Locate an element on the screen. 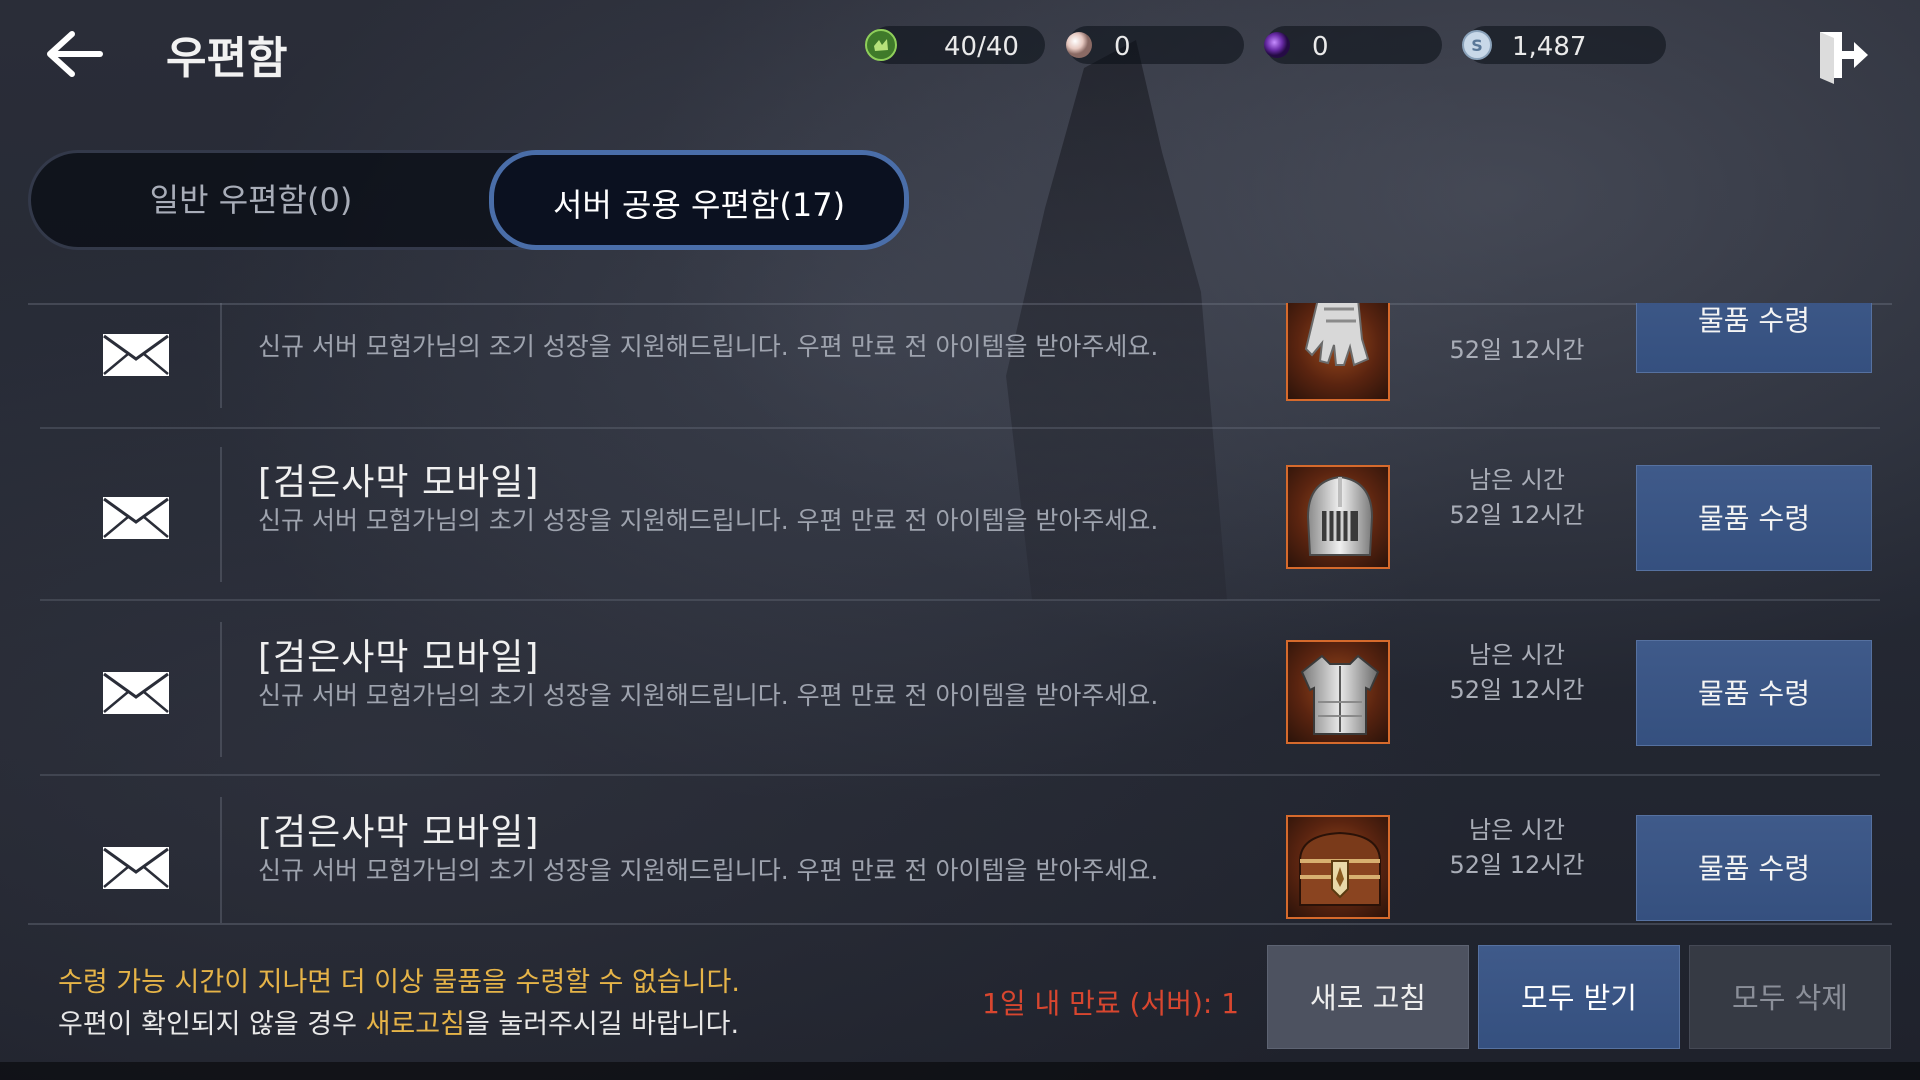  header: 우편함 40/40 0 0 S 1,487 is located at coordinates (960, 55).